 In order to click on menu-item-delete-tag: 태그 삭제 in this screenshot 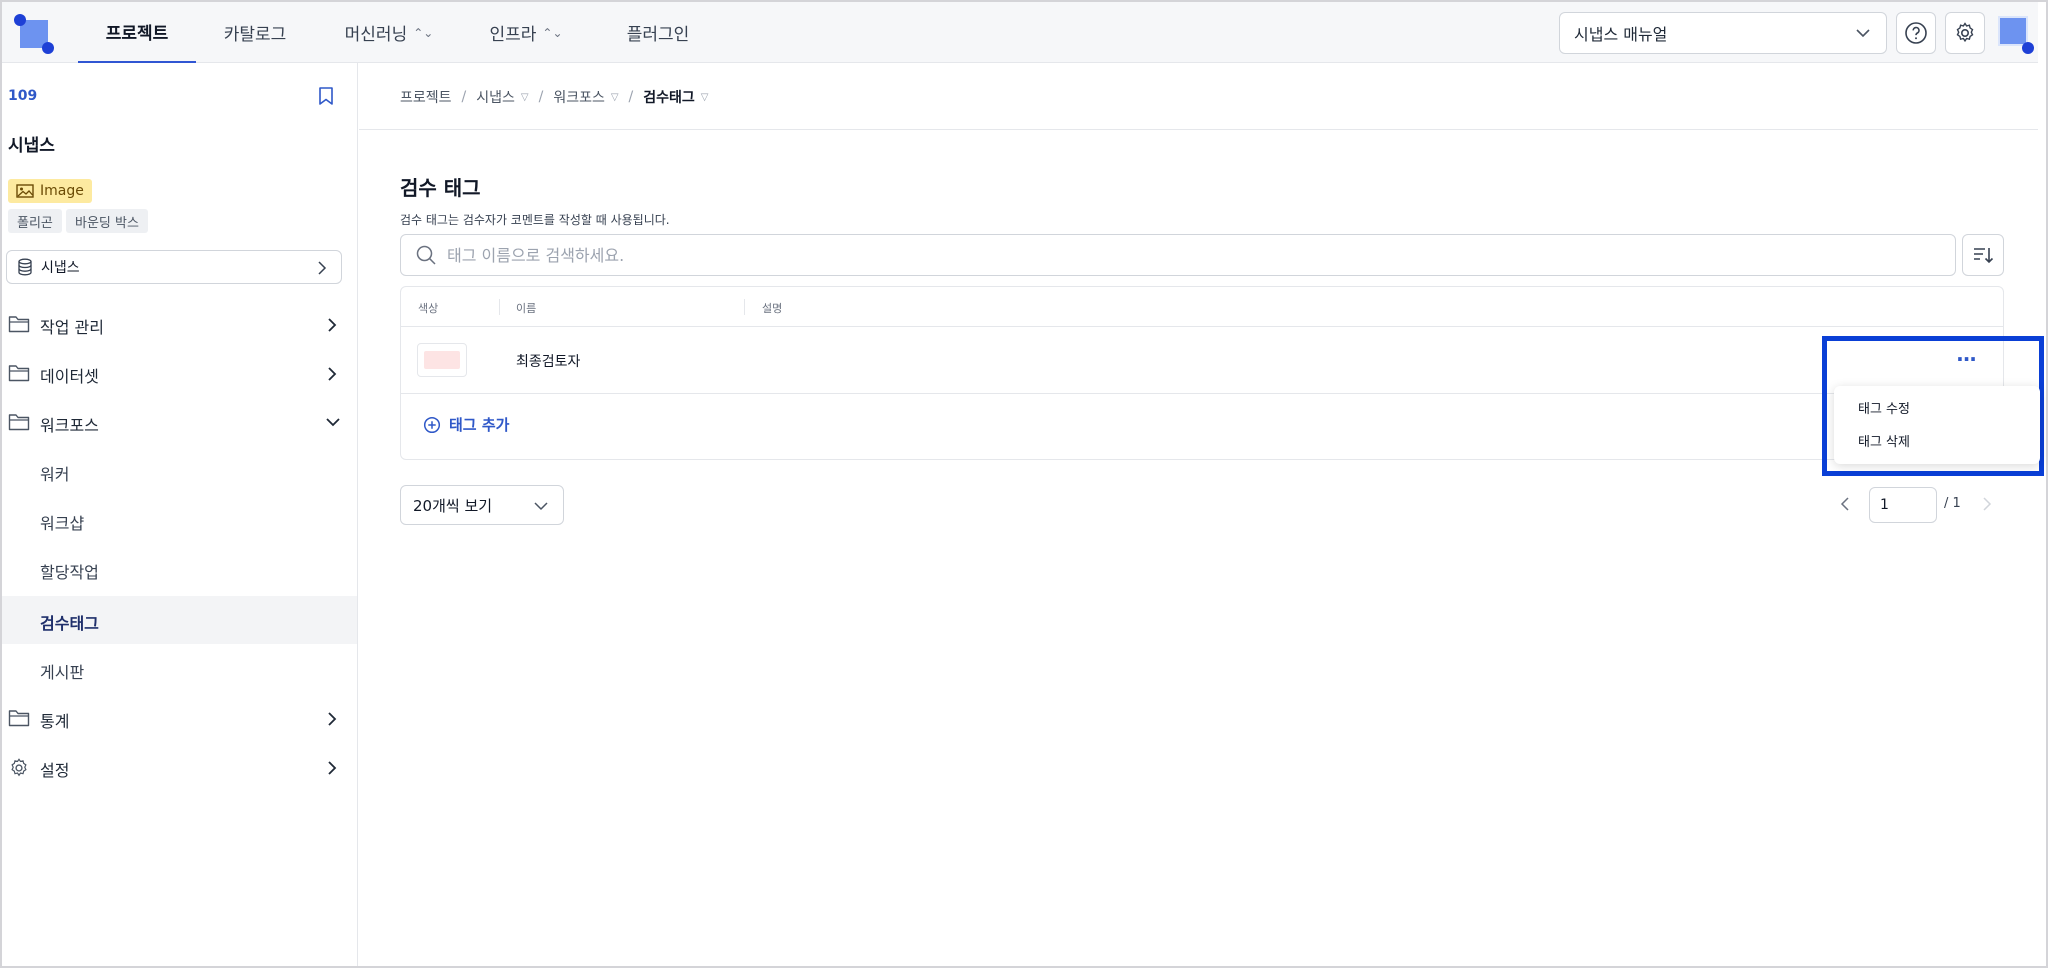, I will do `click(1884, 440)`.